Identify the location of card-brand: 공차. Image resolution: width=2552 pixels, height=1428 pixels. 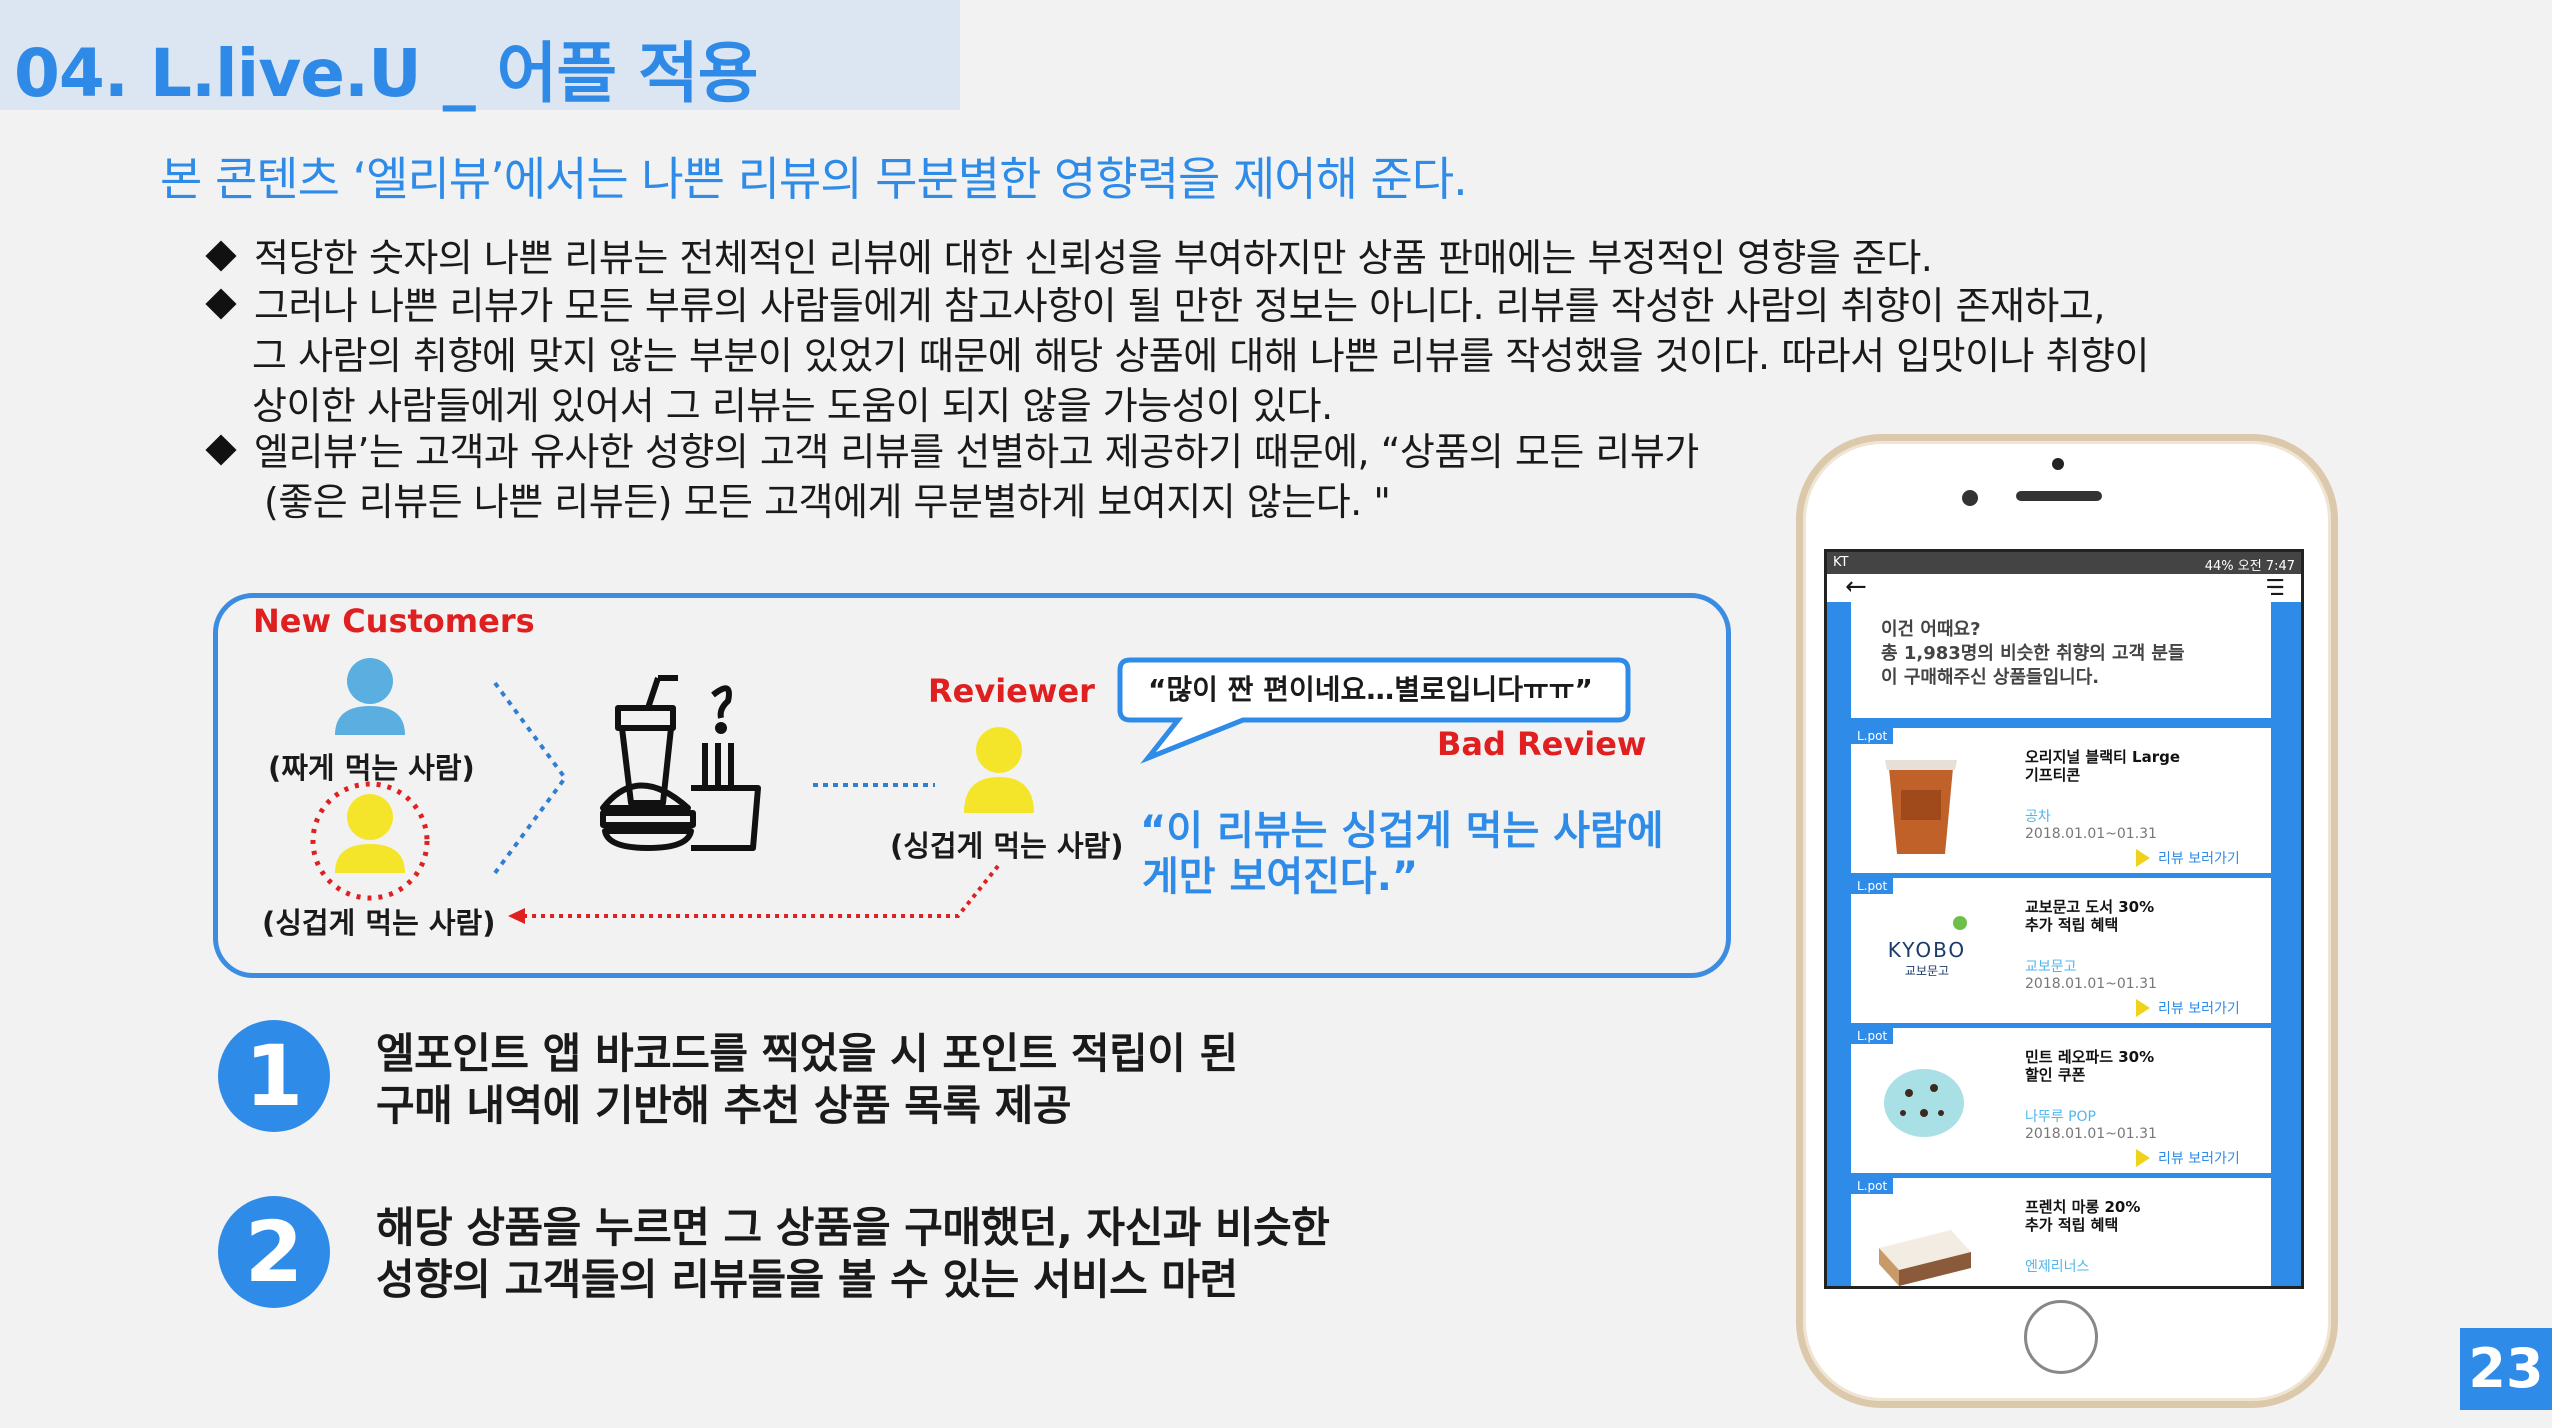
(2038, 817).